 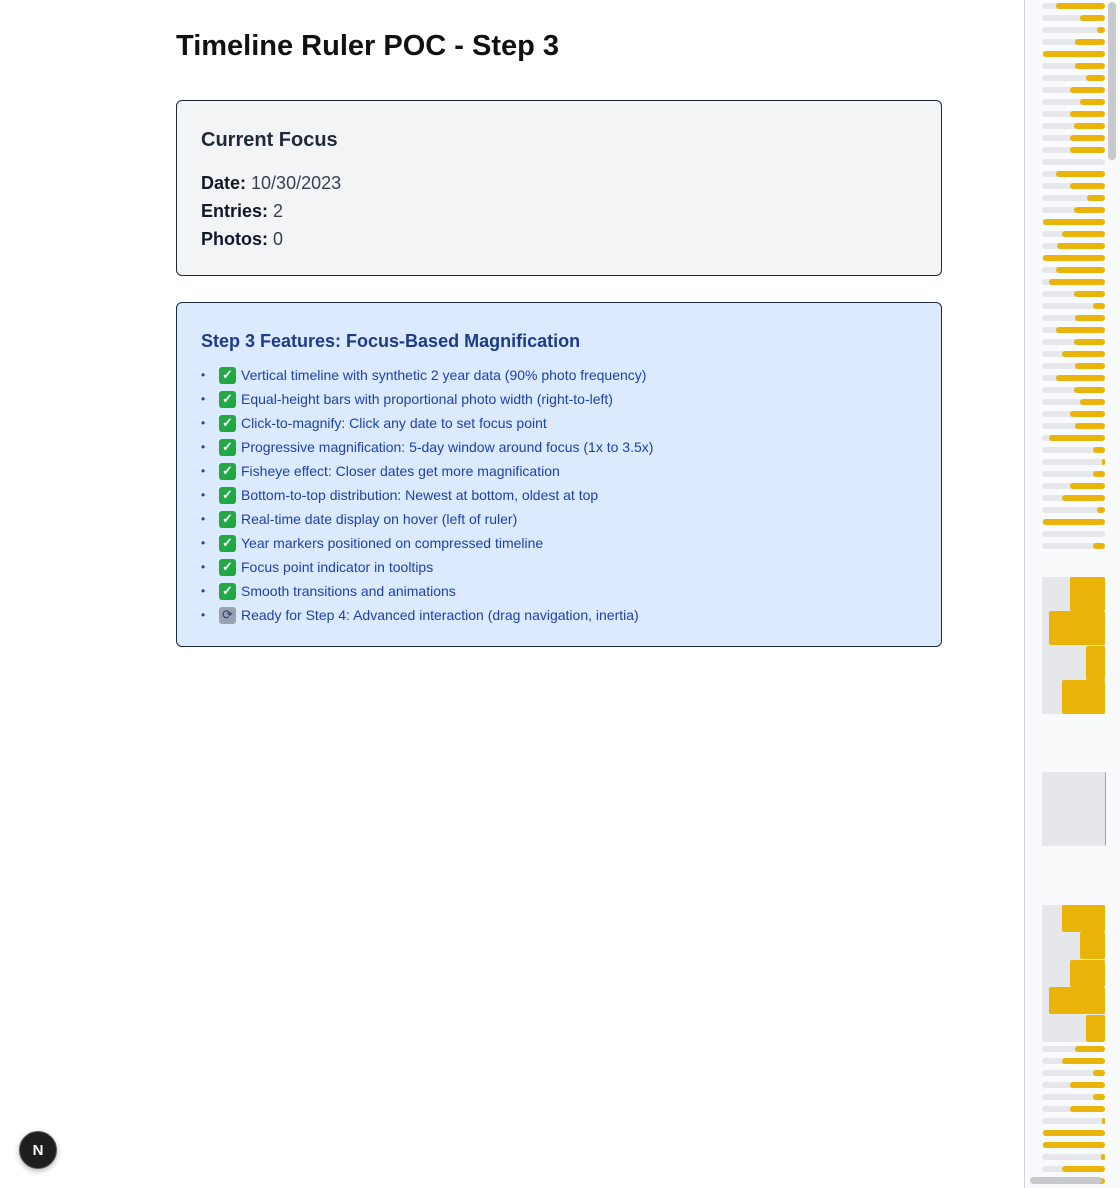 I want to click on timeline-ruler, so click(x=1072, y=594).